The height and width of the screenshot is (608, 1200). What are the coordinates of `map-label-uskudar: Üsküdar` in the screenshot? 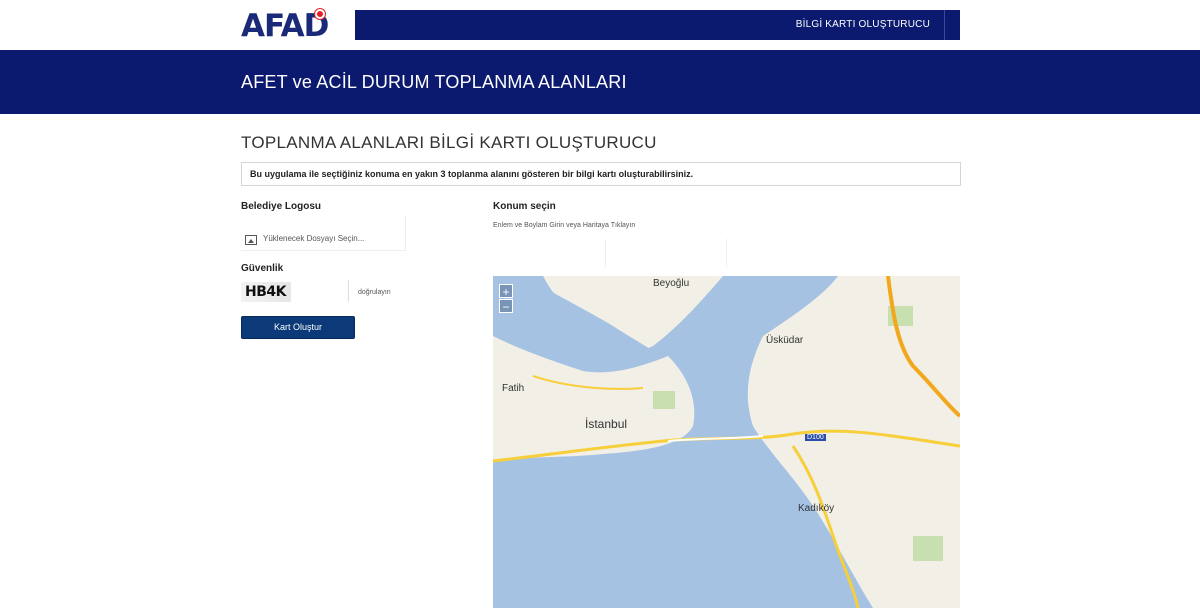 It's located at (785, 340).